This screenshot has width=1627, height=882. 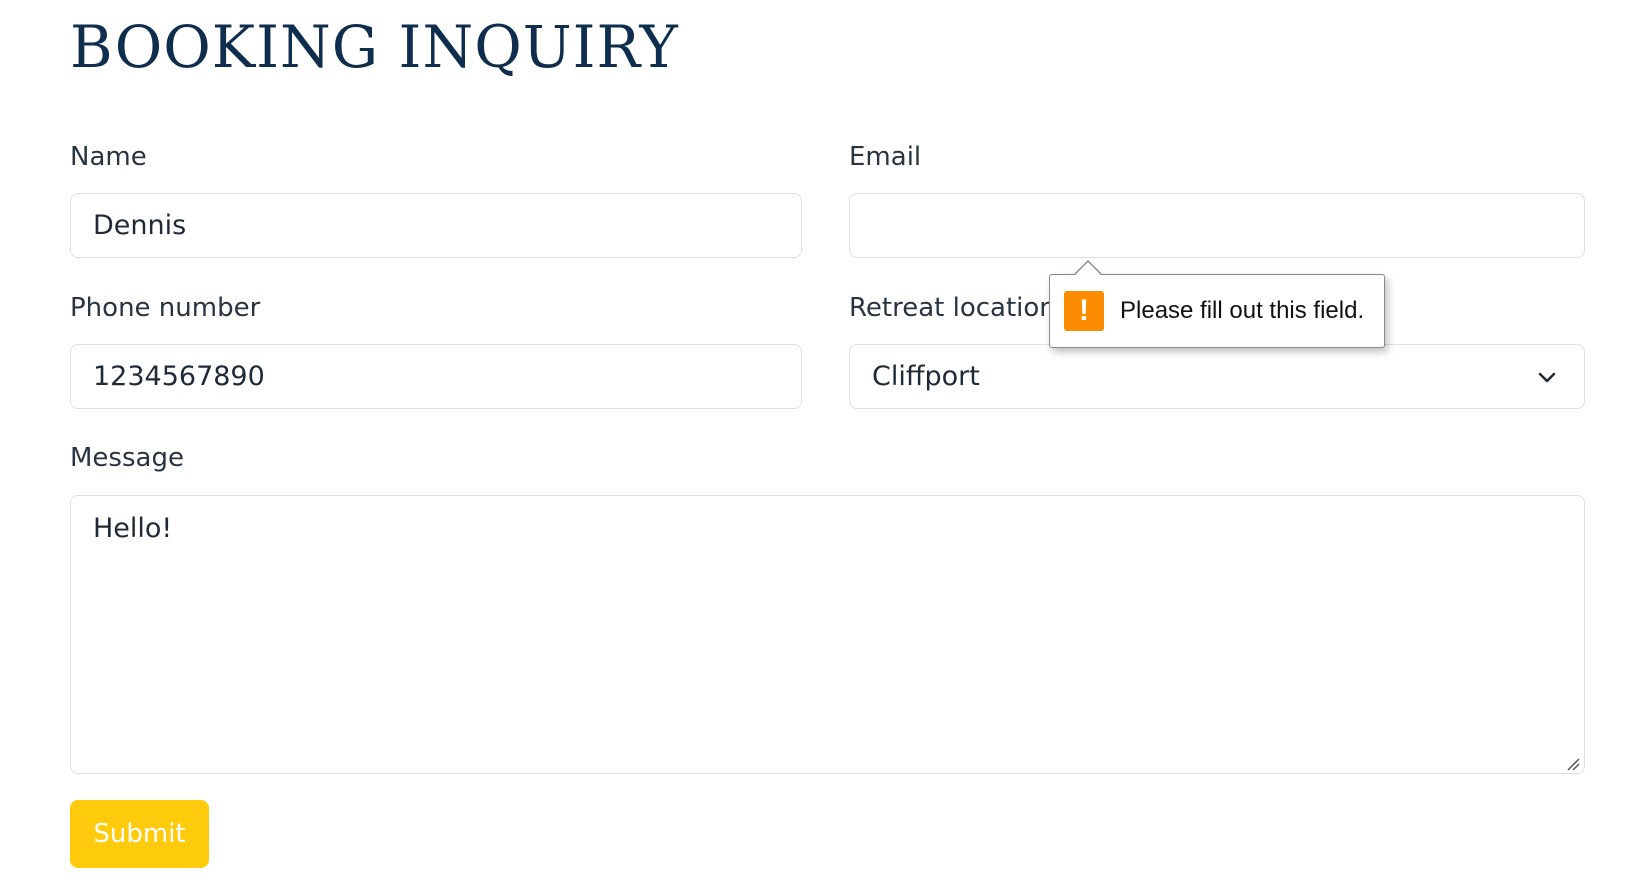 What do you see at coordinates (139, 834) in the screenshot?
I see `submit-button: Submit` at bounding box center [139, 834].